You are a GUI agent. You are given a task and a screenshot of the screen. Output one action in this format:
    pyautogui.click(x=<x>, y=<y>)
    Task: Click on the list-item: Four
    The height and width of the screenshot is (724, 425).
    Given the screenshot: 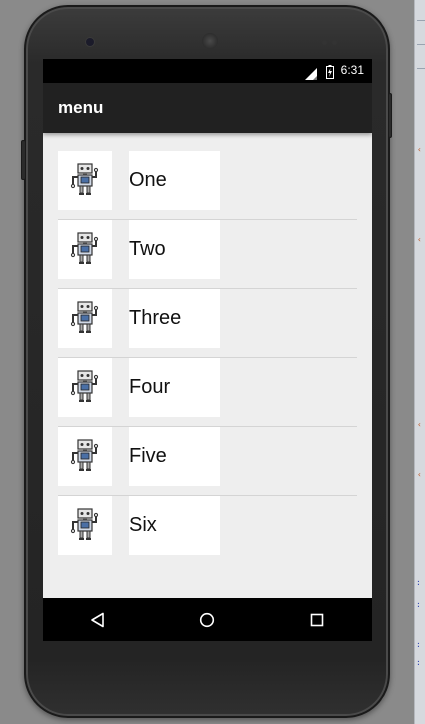 What is the action you would take?
    pyautogui.click(x=207, y=392)
    